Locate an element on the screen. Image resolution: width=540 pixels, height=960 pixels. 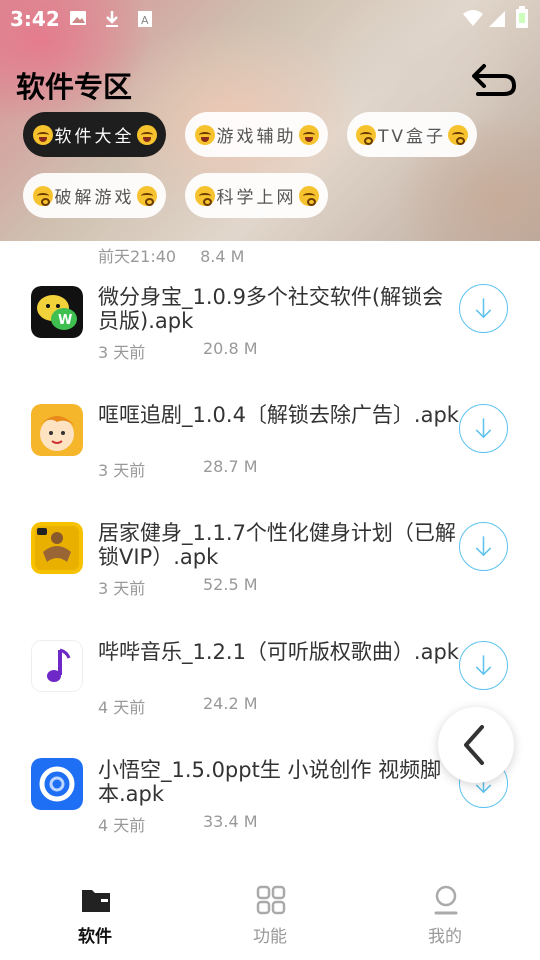
tab-mine: 我的 is located at coordinates (445, 915).